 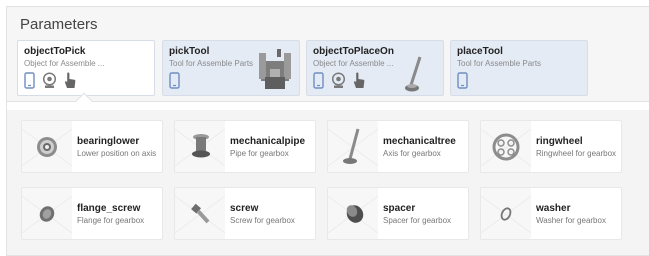 I want to click on part-card-spacer: spacer Spacer for gearbox, so click(x=398, y=213).